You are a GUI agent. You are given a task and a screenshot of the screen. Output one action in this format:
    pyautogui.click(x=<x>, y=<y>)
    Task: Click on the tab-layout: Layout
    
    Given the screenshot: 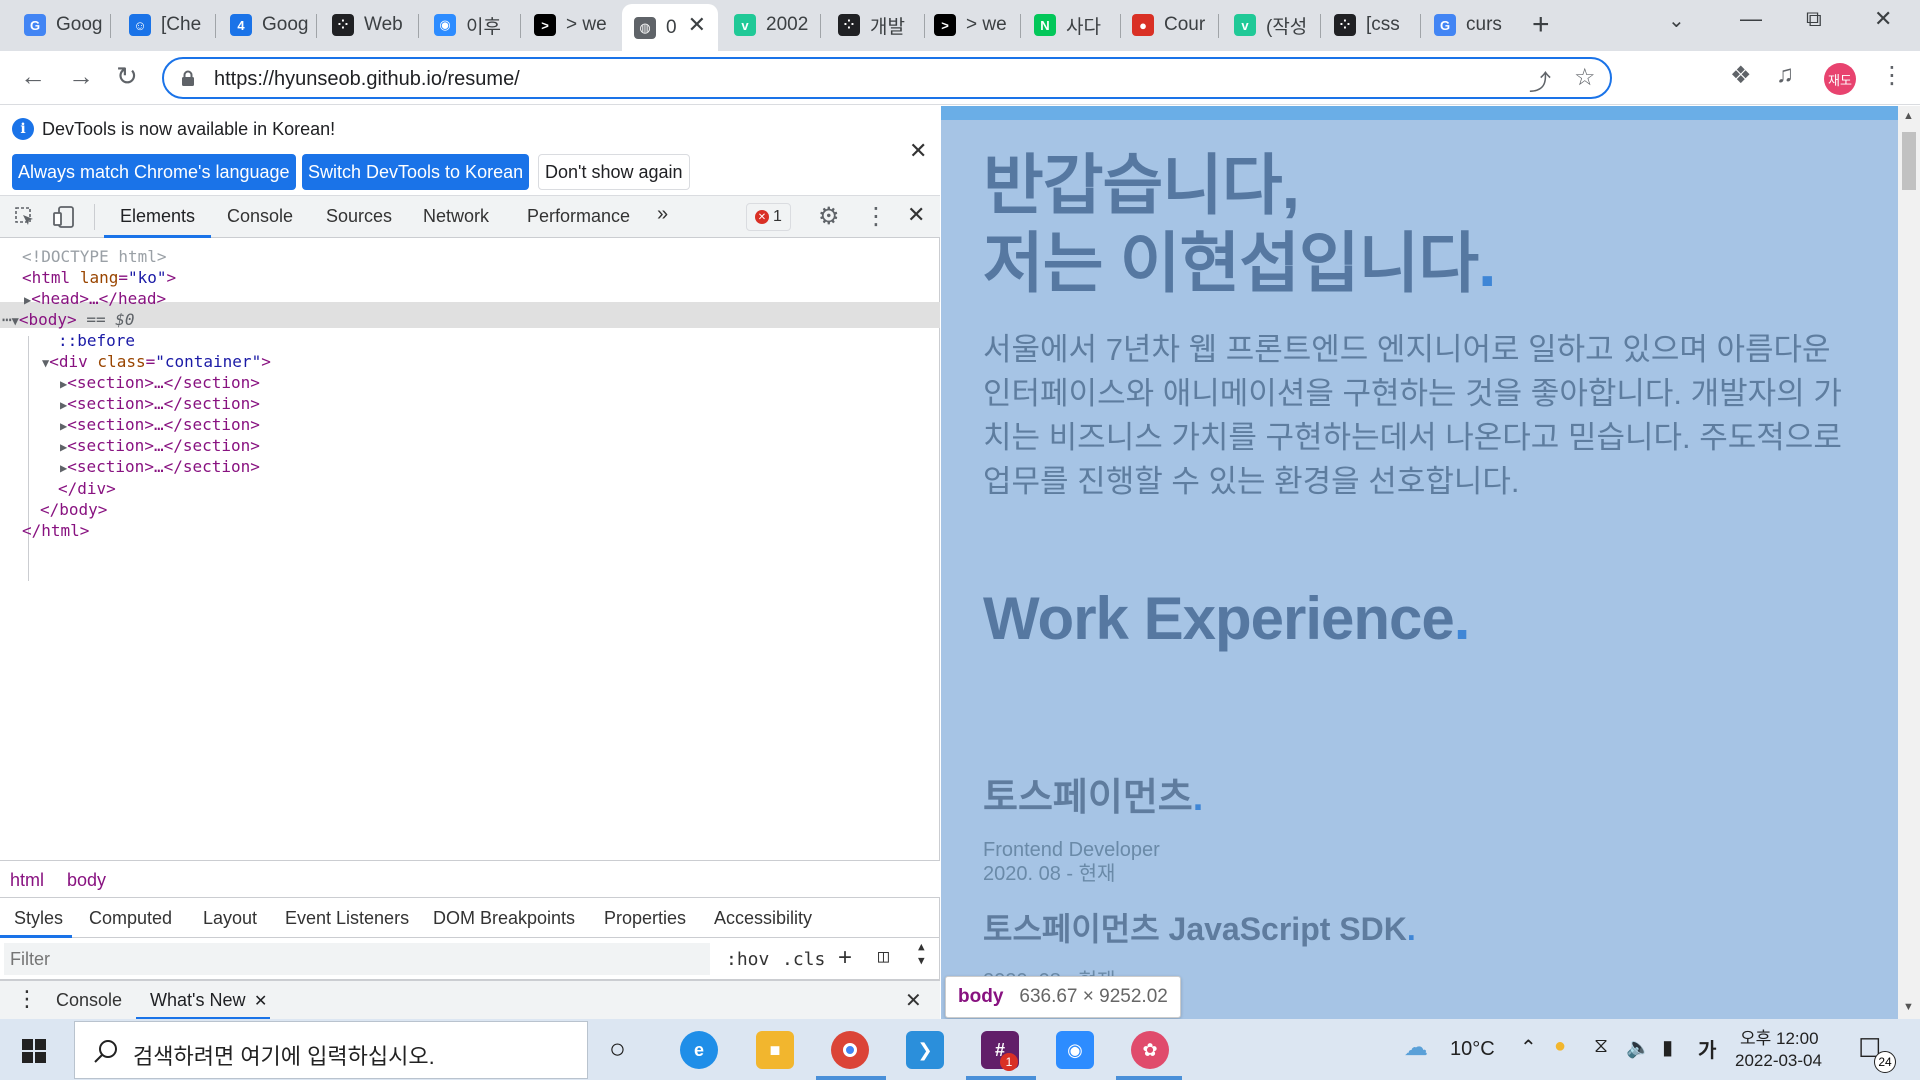 What is the action you would take?
    pyautogui.click(x=230, y=918)
    